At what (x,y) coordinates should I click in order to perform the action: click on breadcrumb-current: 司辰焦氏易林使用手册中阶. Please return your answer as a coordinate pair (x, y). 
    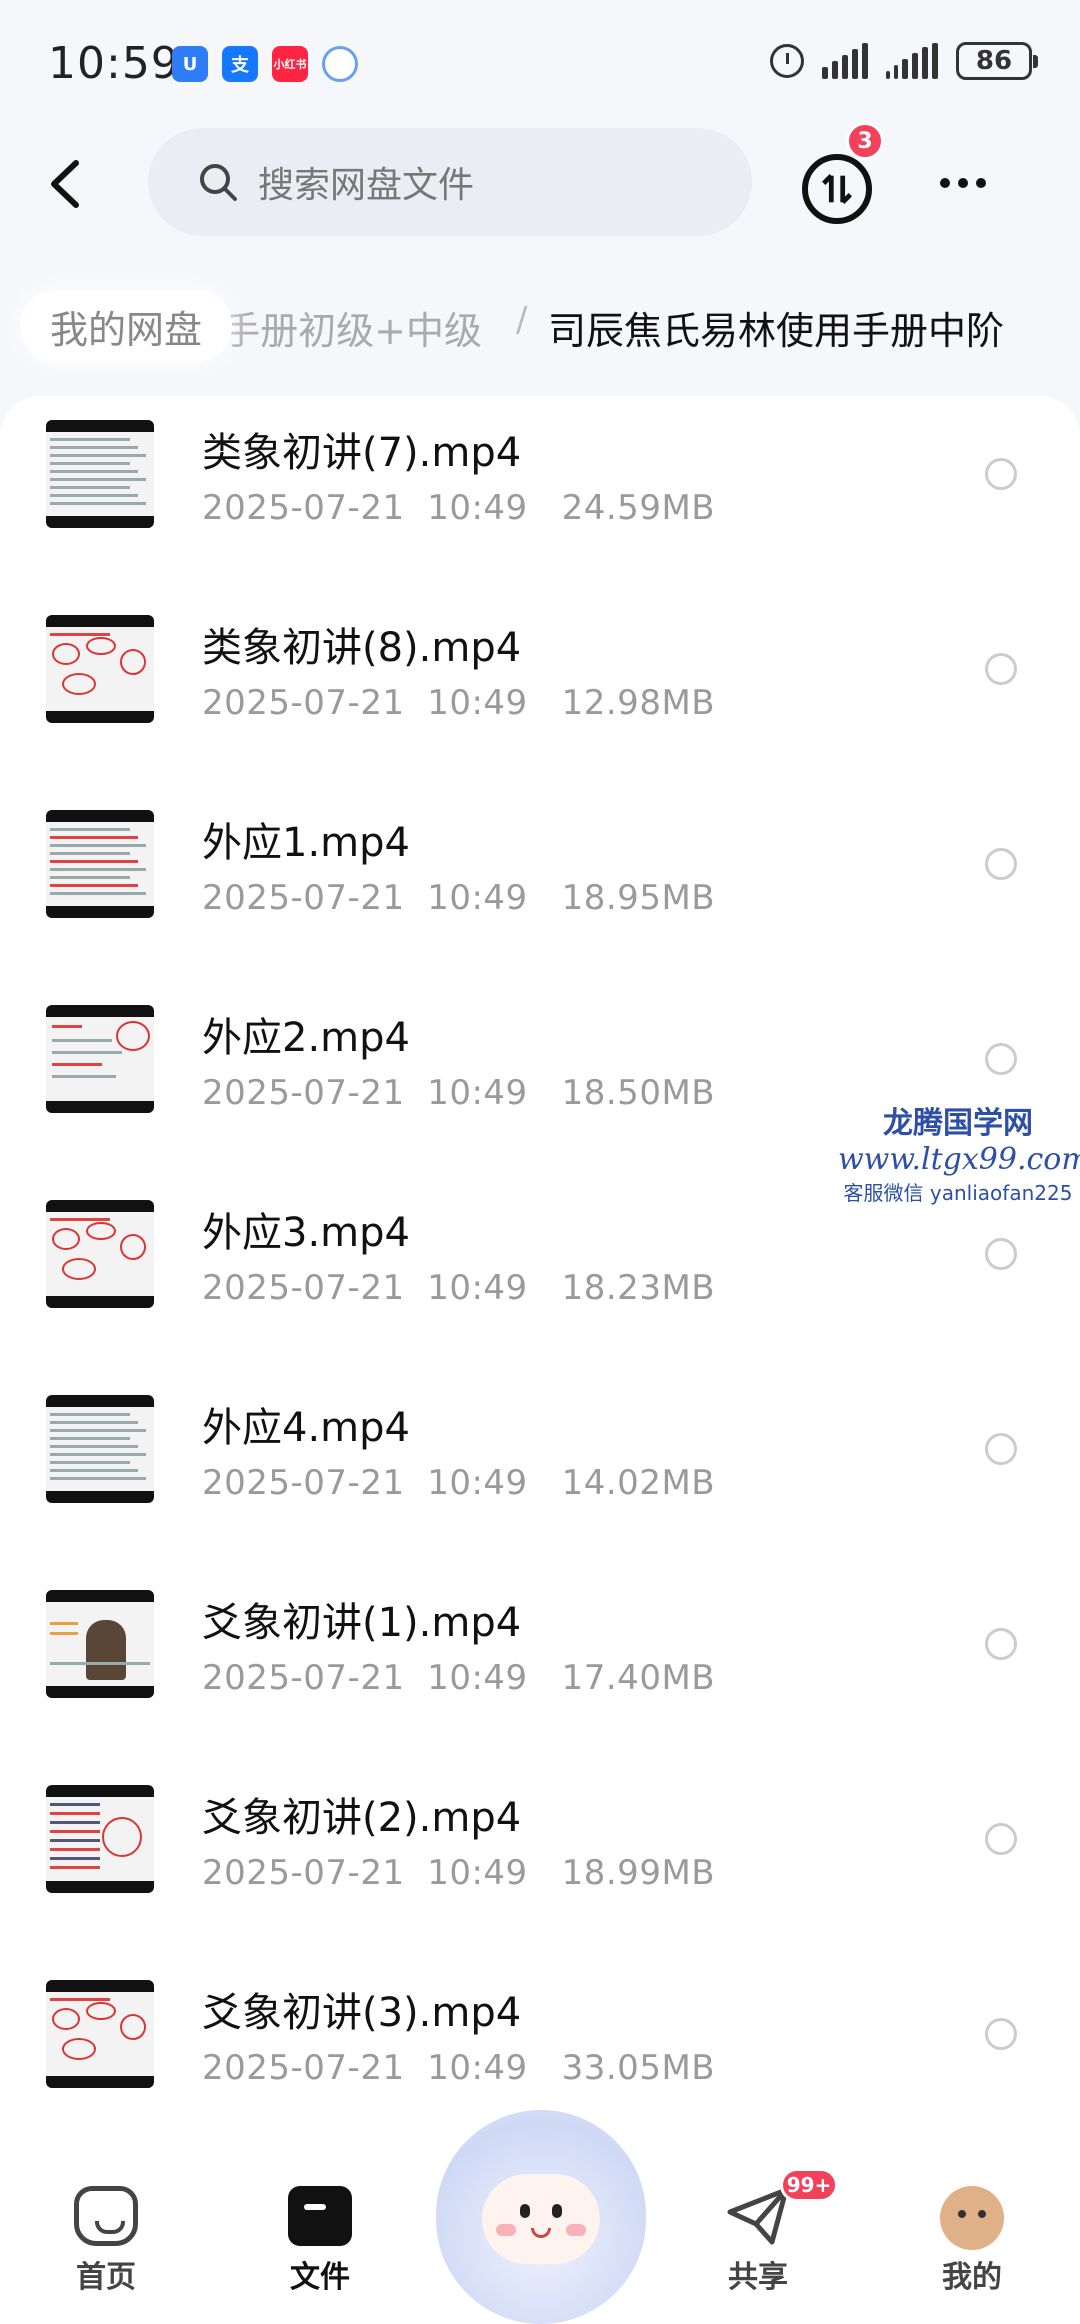
    Looking at the image, I should click on (776, 331).